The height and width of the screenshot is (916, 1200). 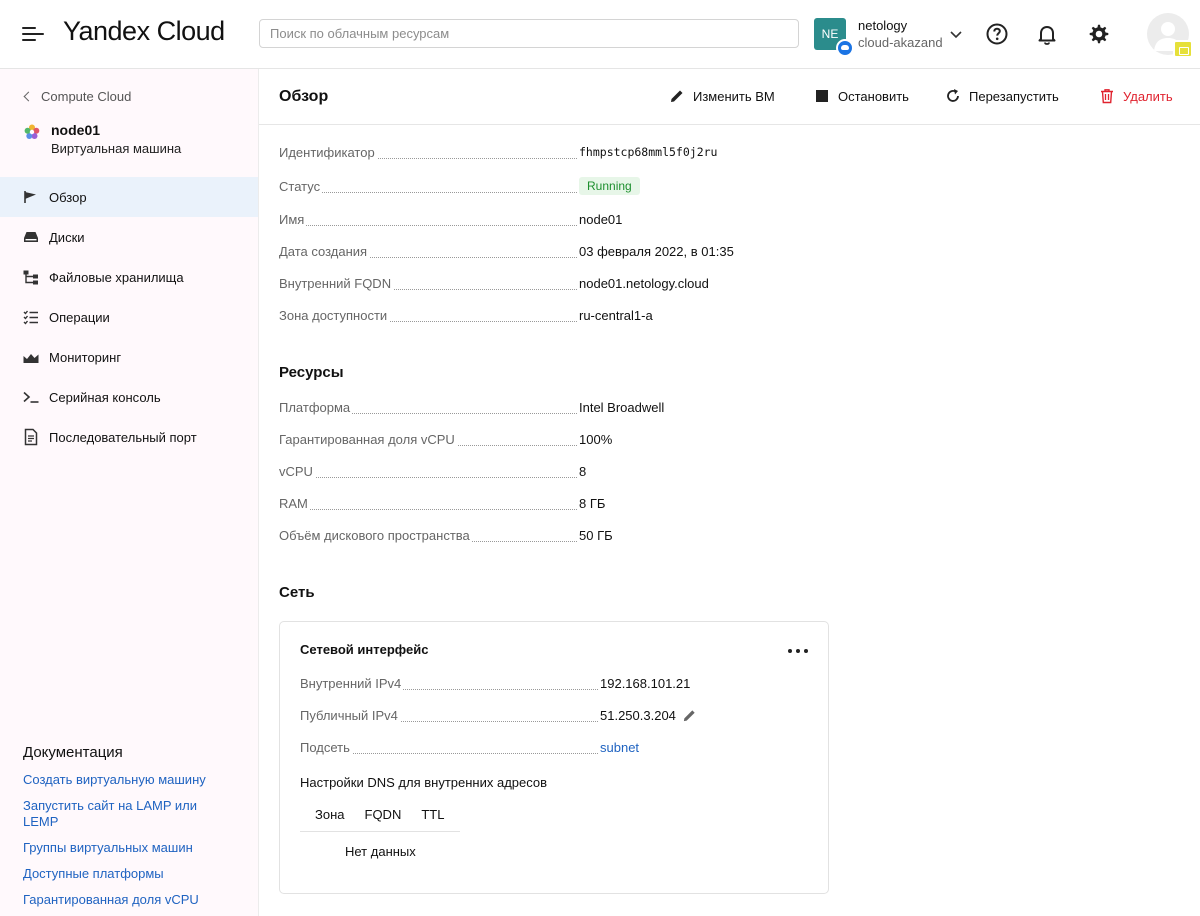 What do you see at coordinates (316, 407) in the screenshot?
I see `field-label: Платформа` at bounding box center [316, 407].